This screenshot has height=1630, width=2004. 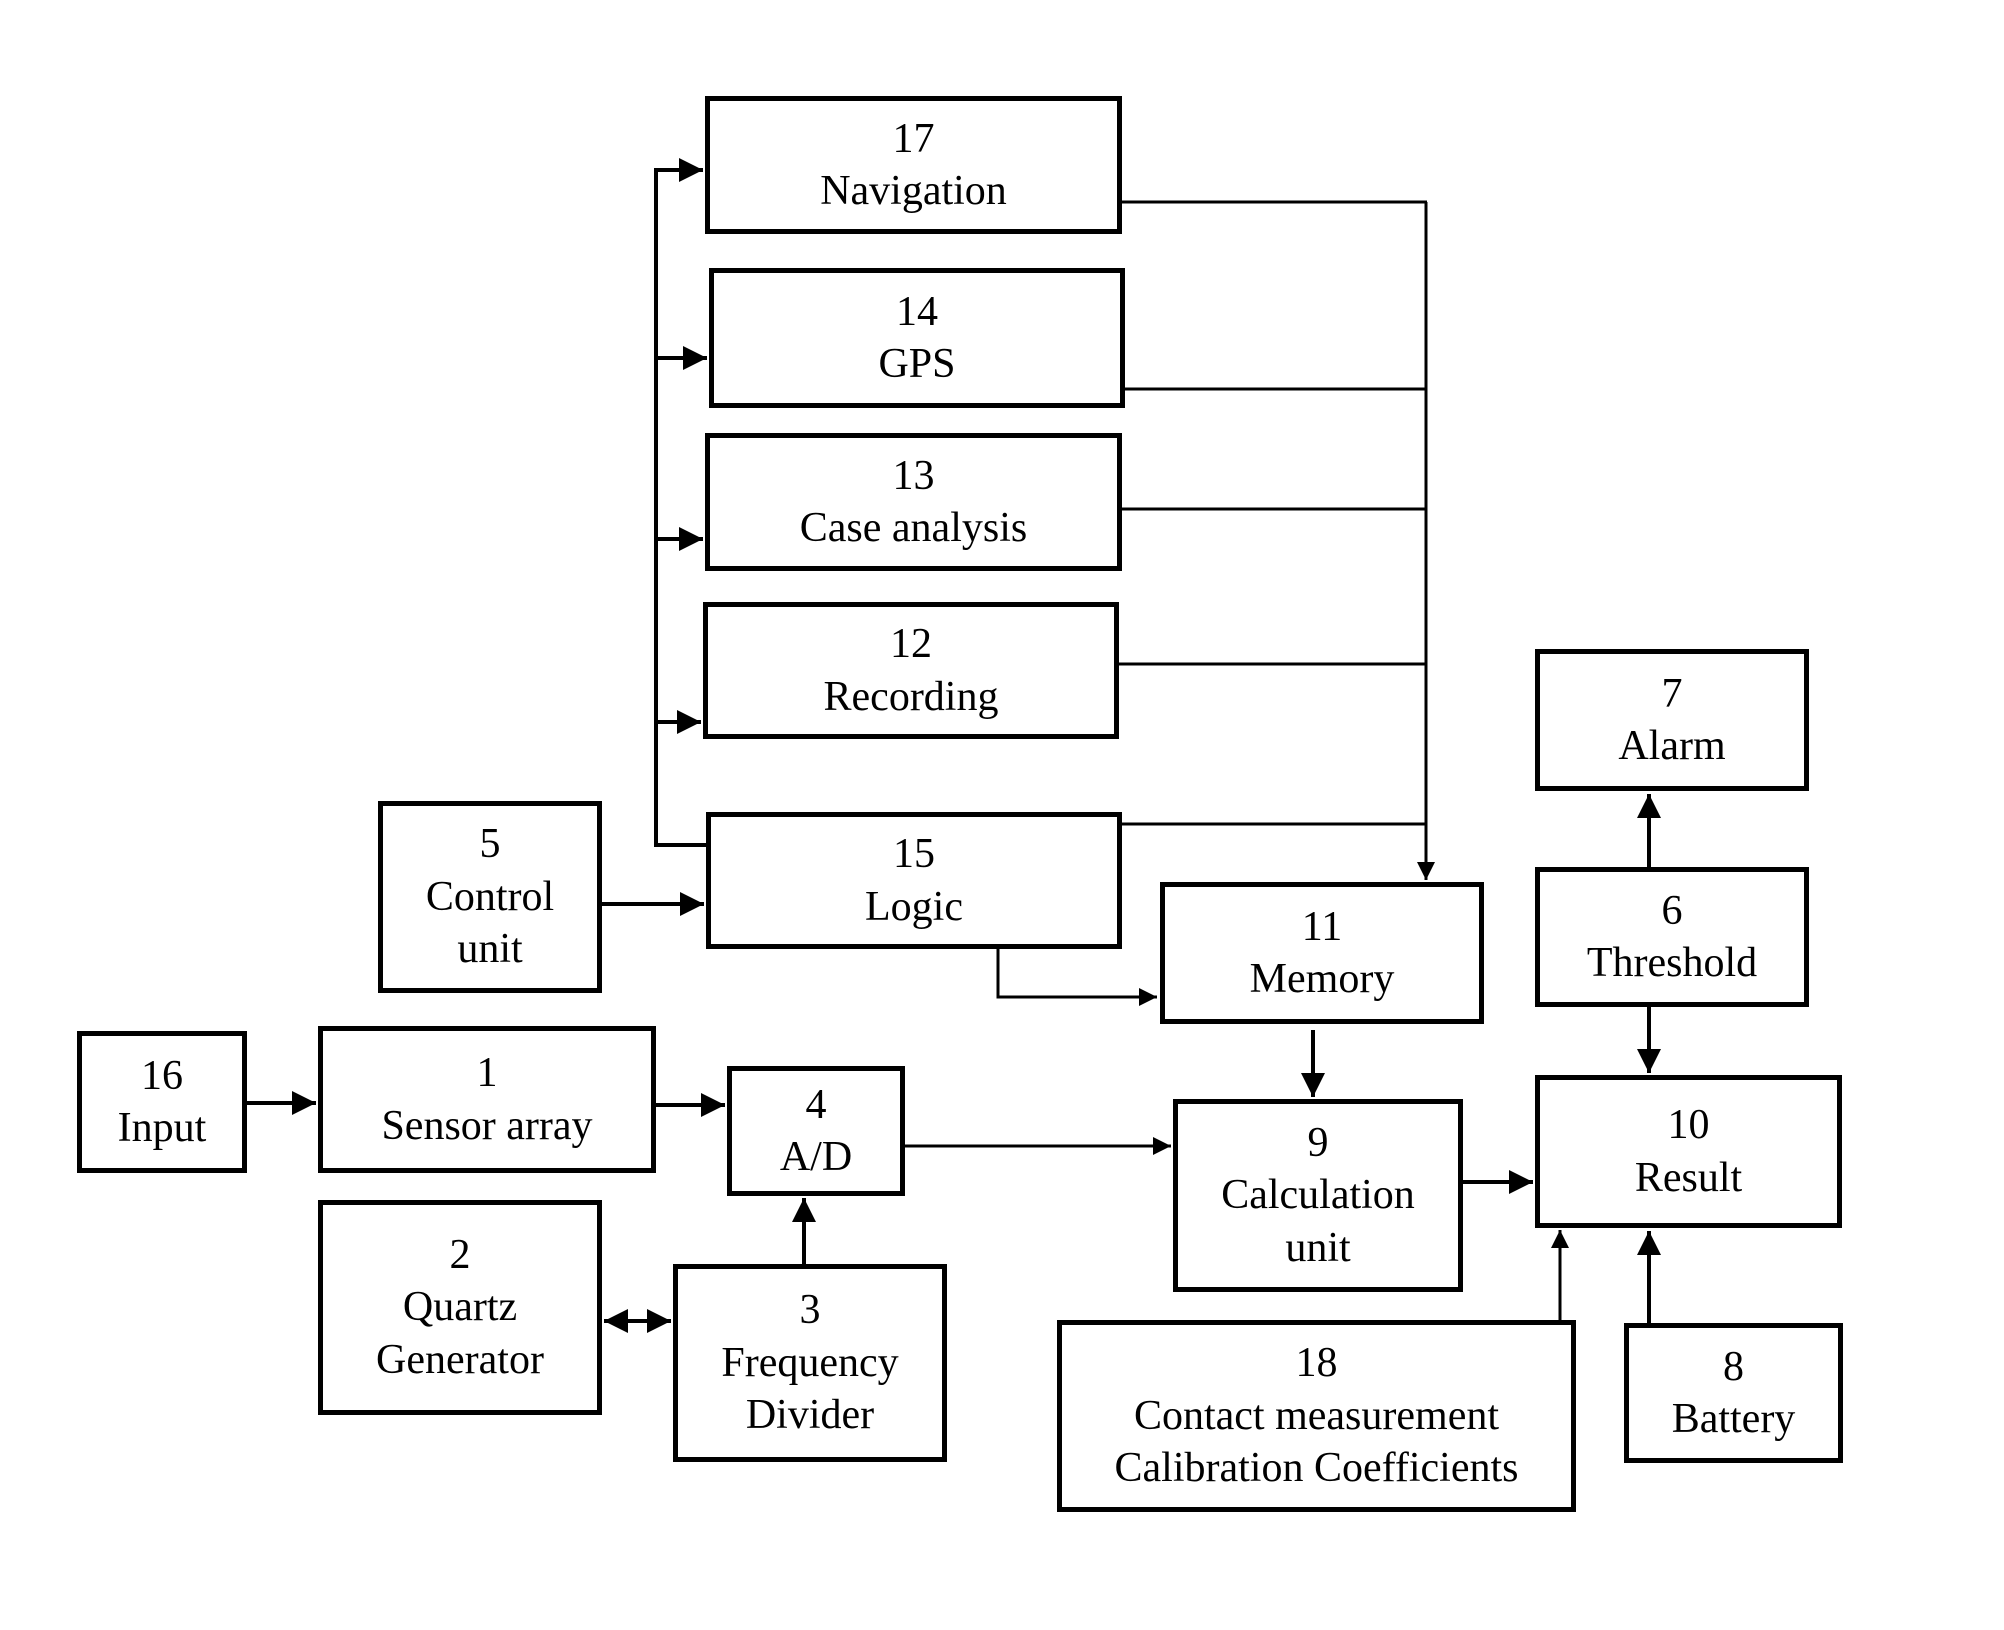 What do you see at coordinates (490, 844) in the screenshot?
I see `block-number: 5` at bounding box center [490, 844].